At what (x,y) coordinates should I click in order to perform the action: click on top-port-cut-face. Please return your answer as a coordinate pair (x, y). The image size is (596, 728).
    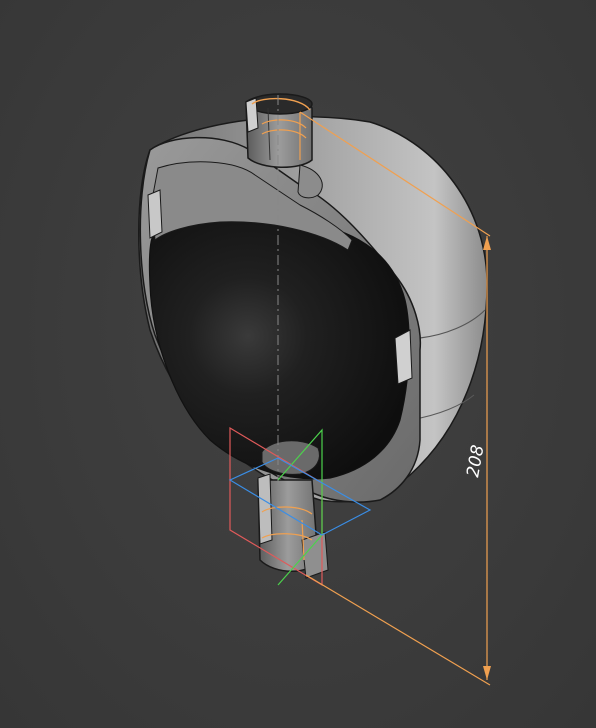
    Looking at the image, I should click on (252, 115).